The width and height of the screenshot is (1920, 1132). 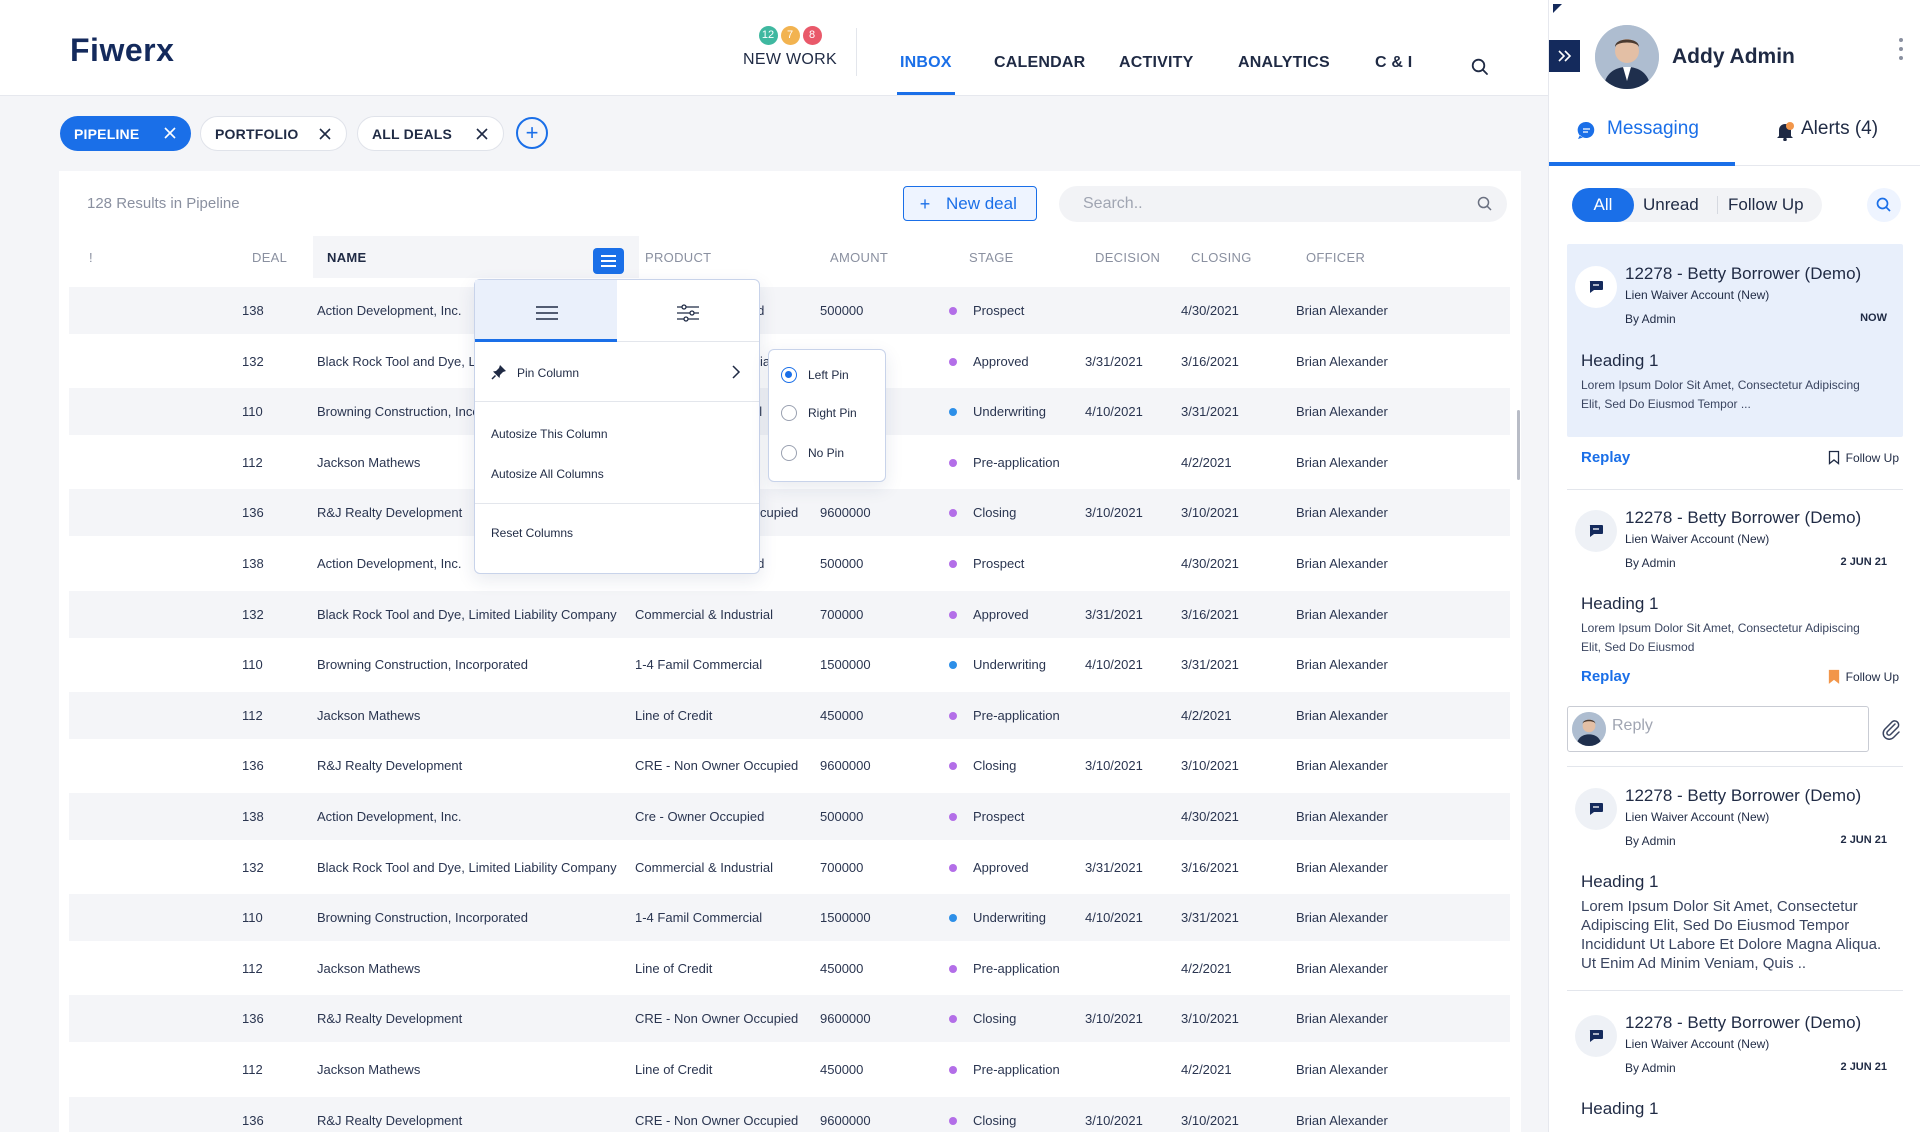 What do you see at coordinates (1518, 445) in the screenshot?
I see `table-scrollbar` at bounding box center [1518, 445].